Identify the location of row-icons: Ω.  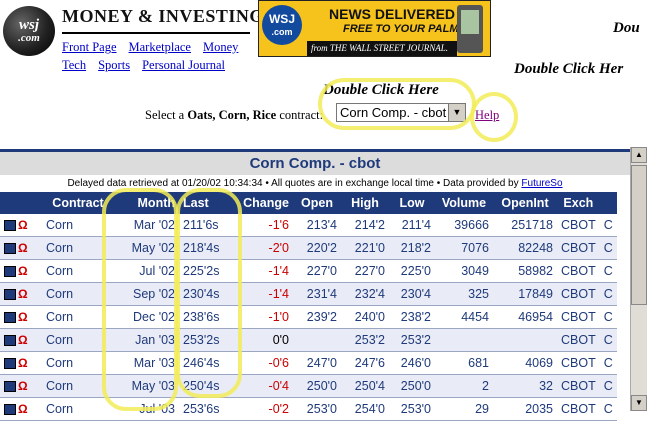
(21, 248).